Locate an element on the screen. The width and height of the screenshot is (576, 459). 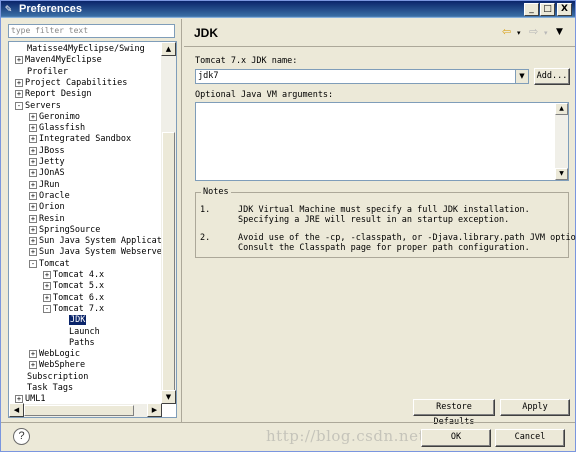
tree-item-label: Subscription is located at coordinates (58, 376).